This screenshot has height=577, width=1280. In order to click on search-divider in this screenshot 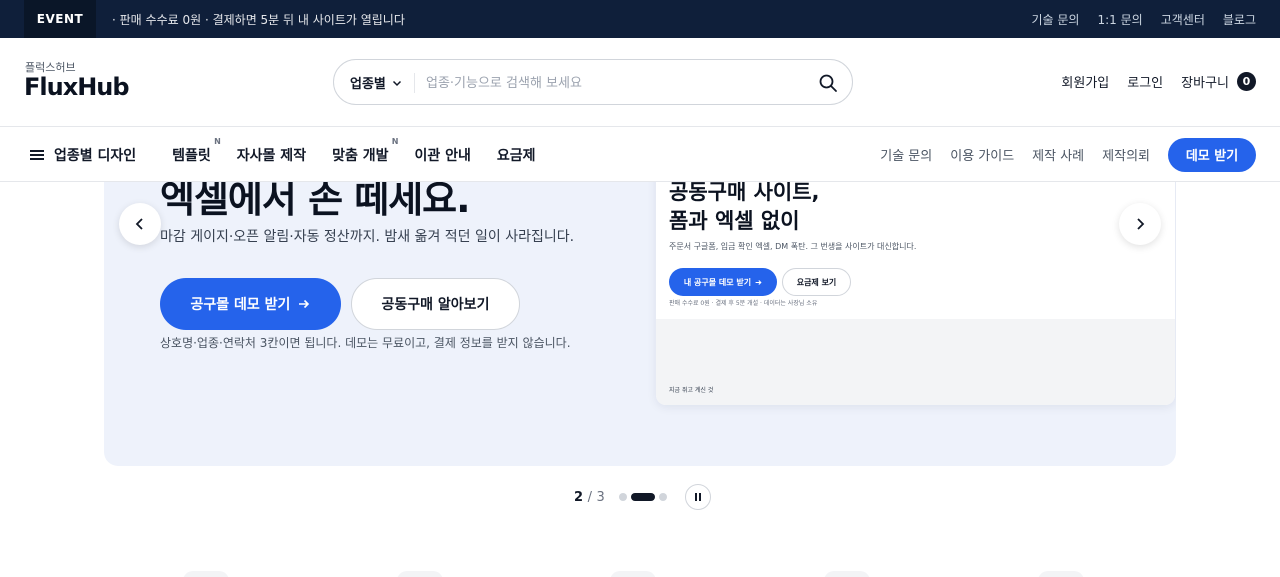, I will do `click(414, 83)`.